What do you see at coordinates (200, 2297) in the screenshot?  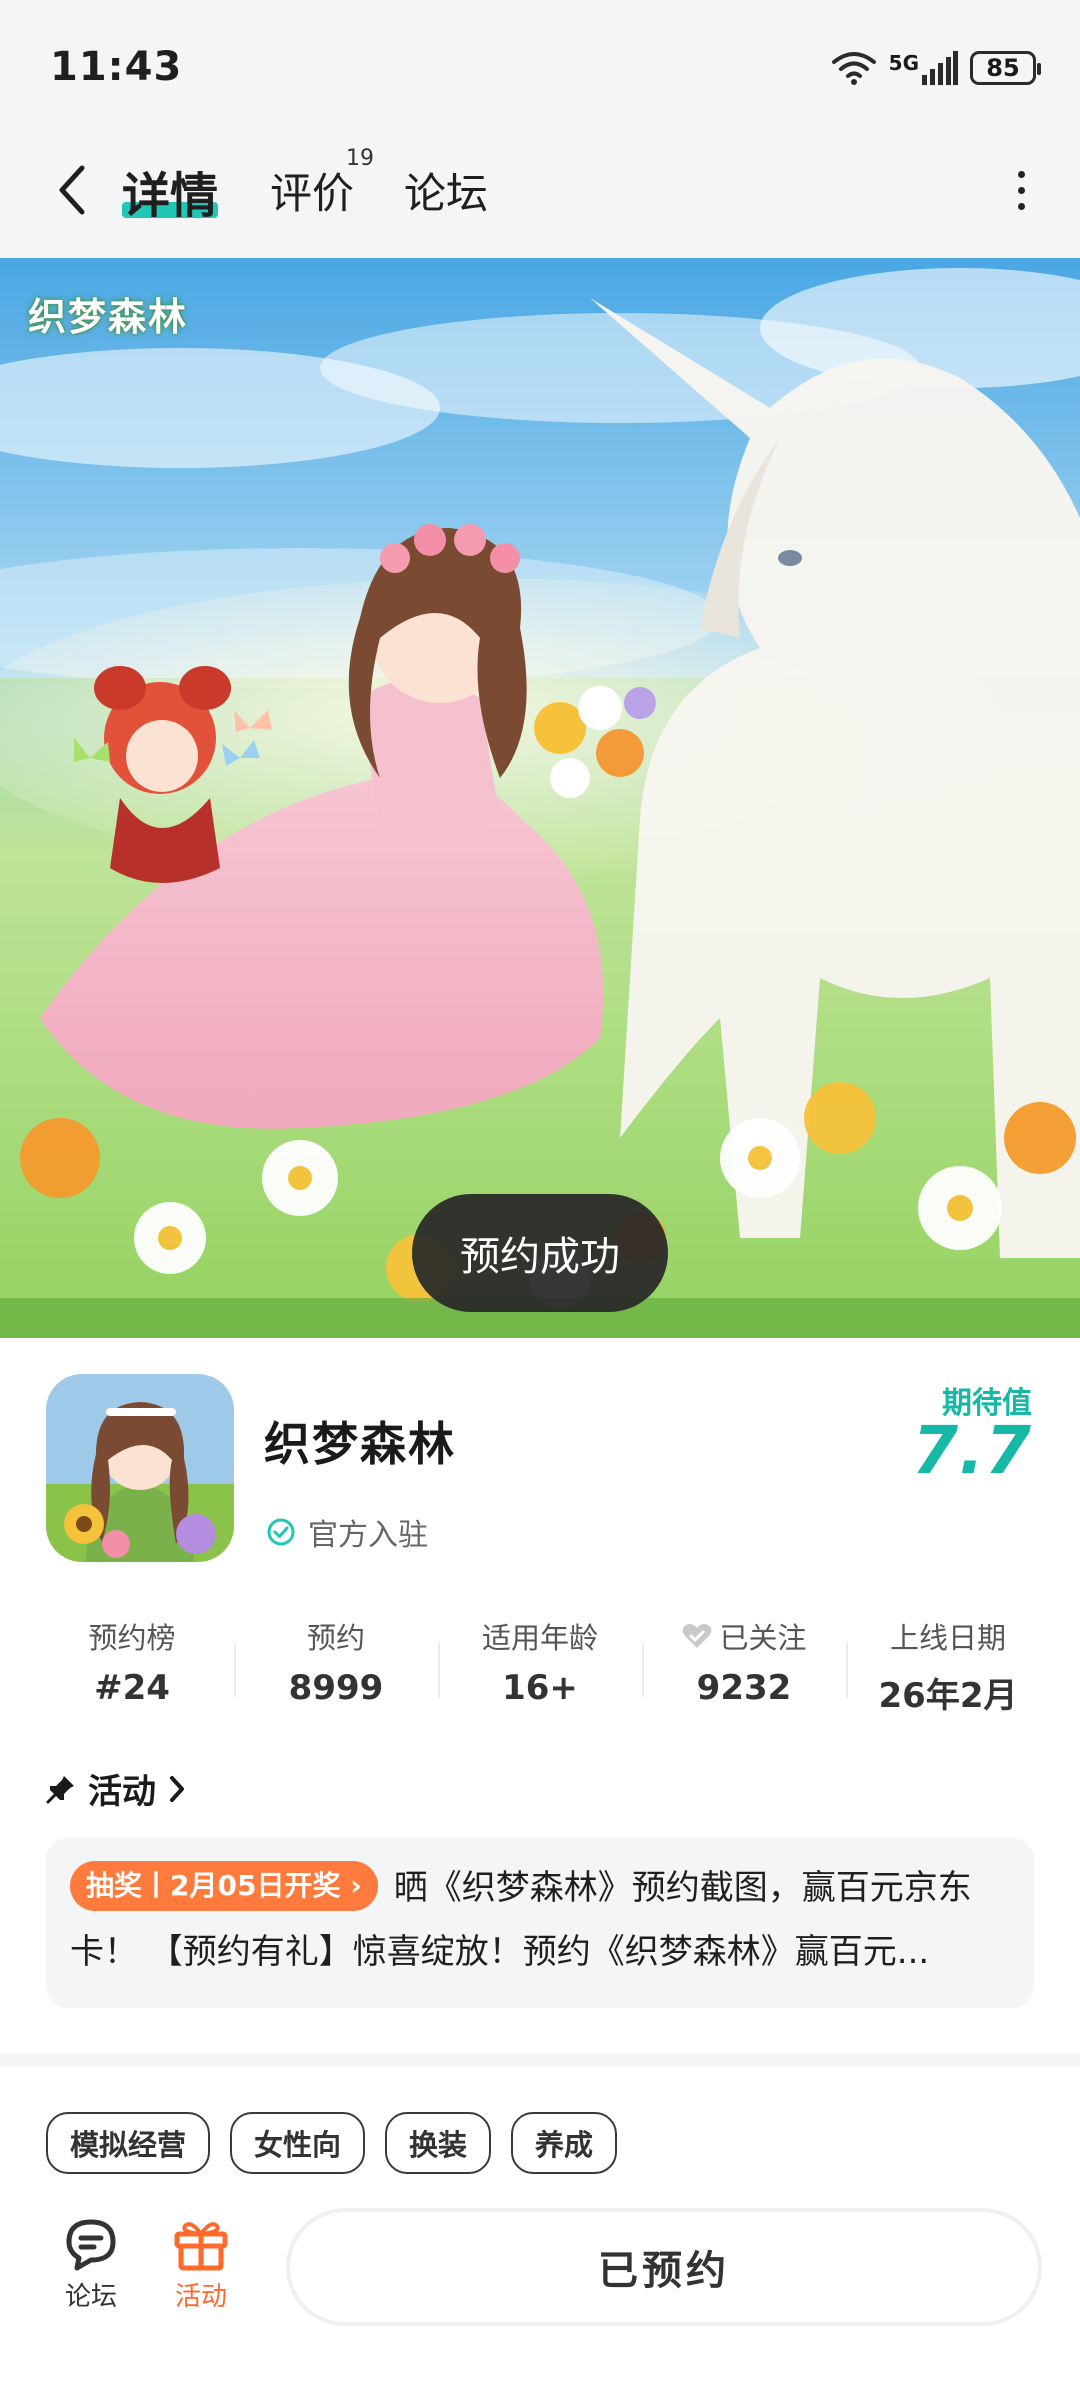 I see `bottom-nav-activity-label: 活动` at bounding box center [200, 2297].